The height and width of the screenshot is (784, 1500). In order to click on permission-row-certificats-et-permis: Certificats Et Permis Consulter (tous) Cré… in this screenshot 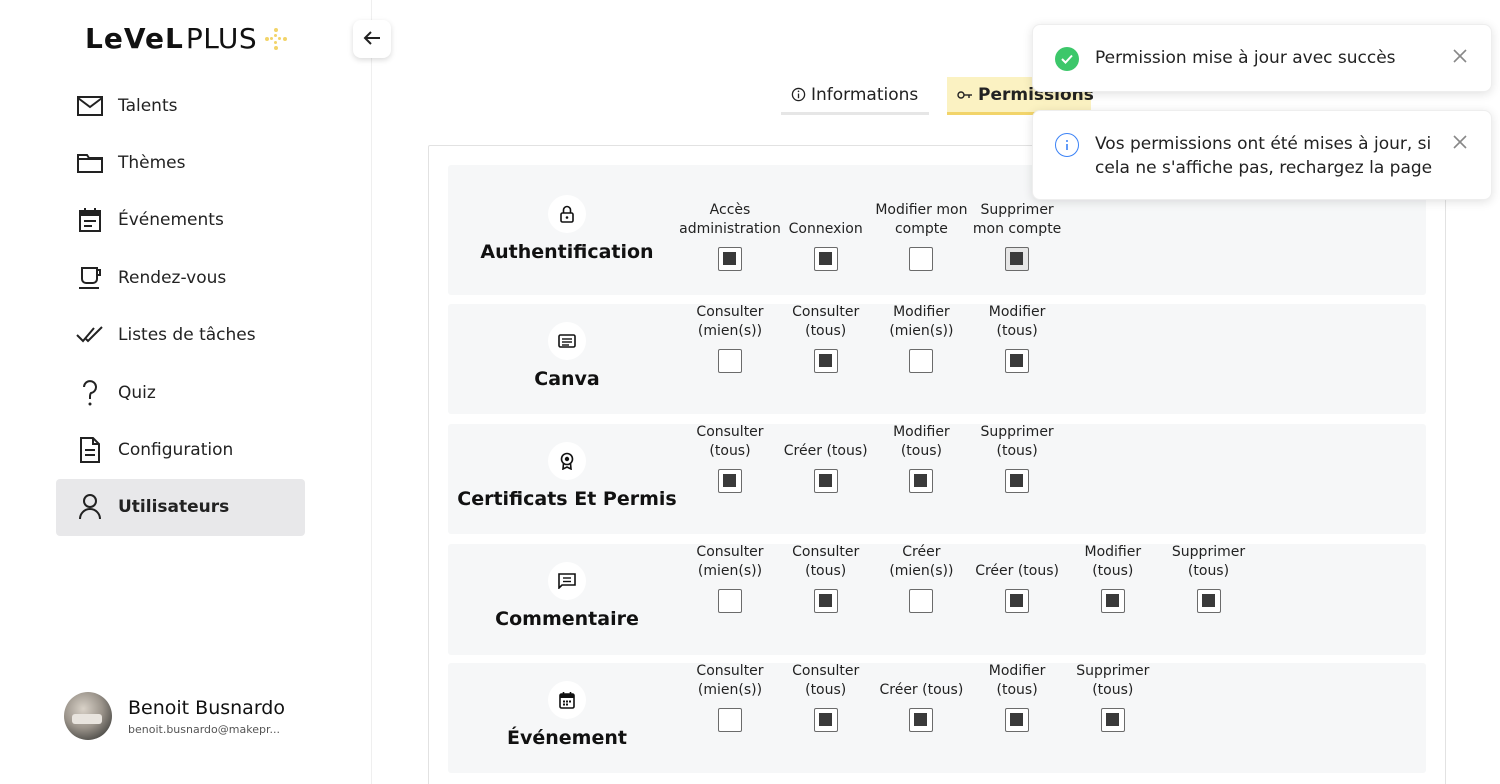, I will do `click(937, 479)`.